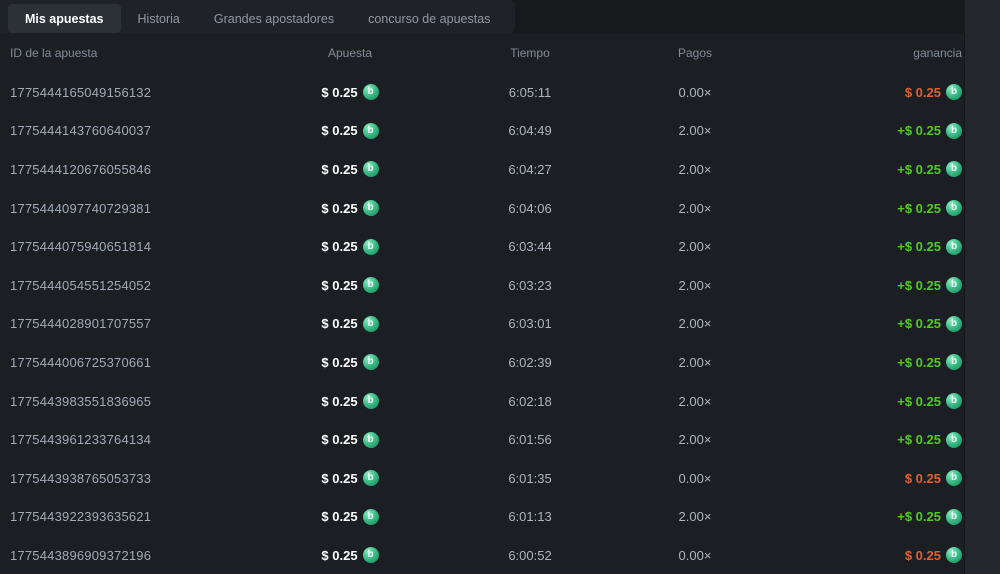  What do you see at coordinates (982, 287) in the screenshot?
I see `page-background-strip` at bounding box center [982, 287].